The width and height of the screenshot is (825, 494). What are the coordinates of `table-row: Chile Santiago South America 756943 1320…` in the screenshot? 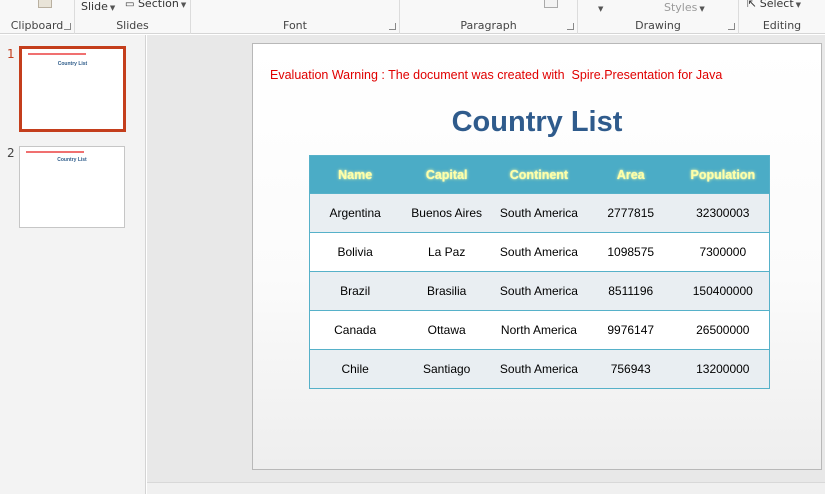 It's located at (539, 369).